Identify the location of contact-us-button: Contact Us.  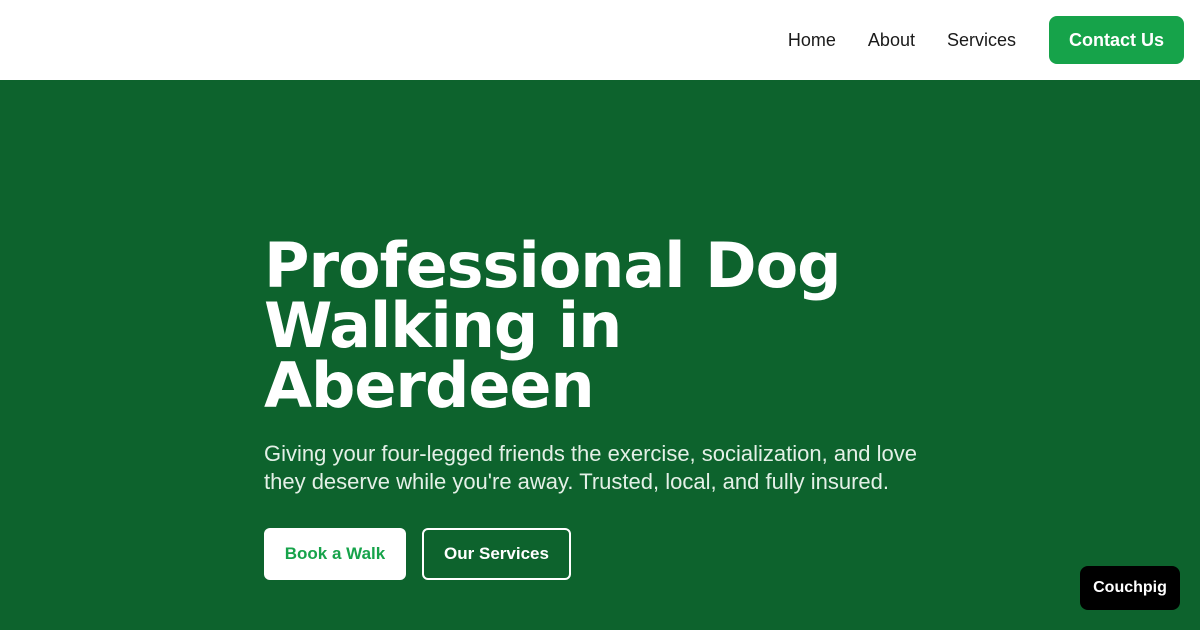
(1116, 40).